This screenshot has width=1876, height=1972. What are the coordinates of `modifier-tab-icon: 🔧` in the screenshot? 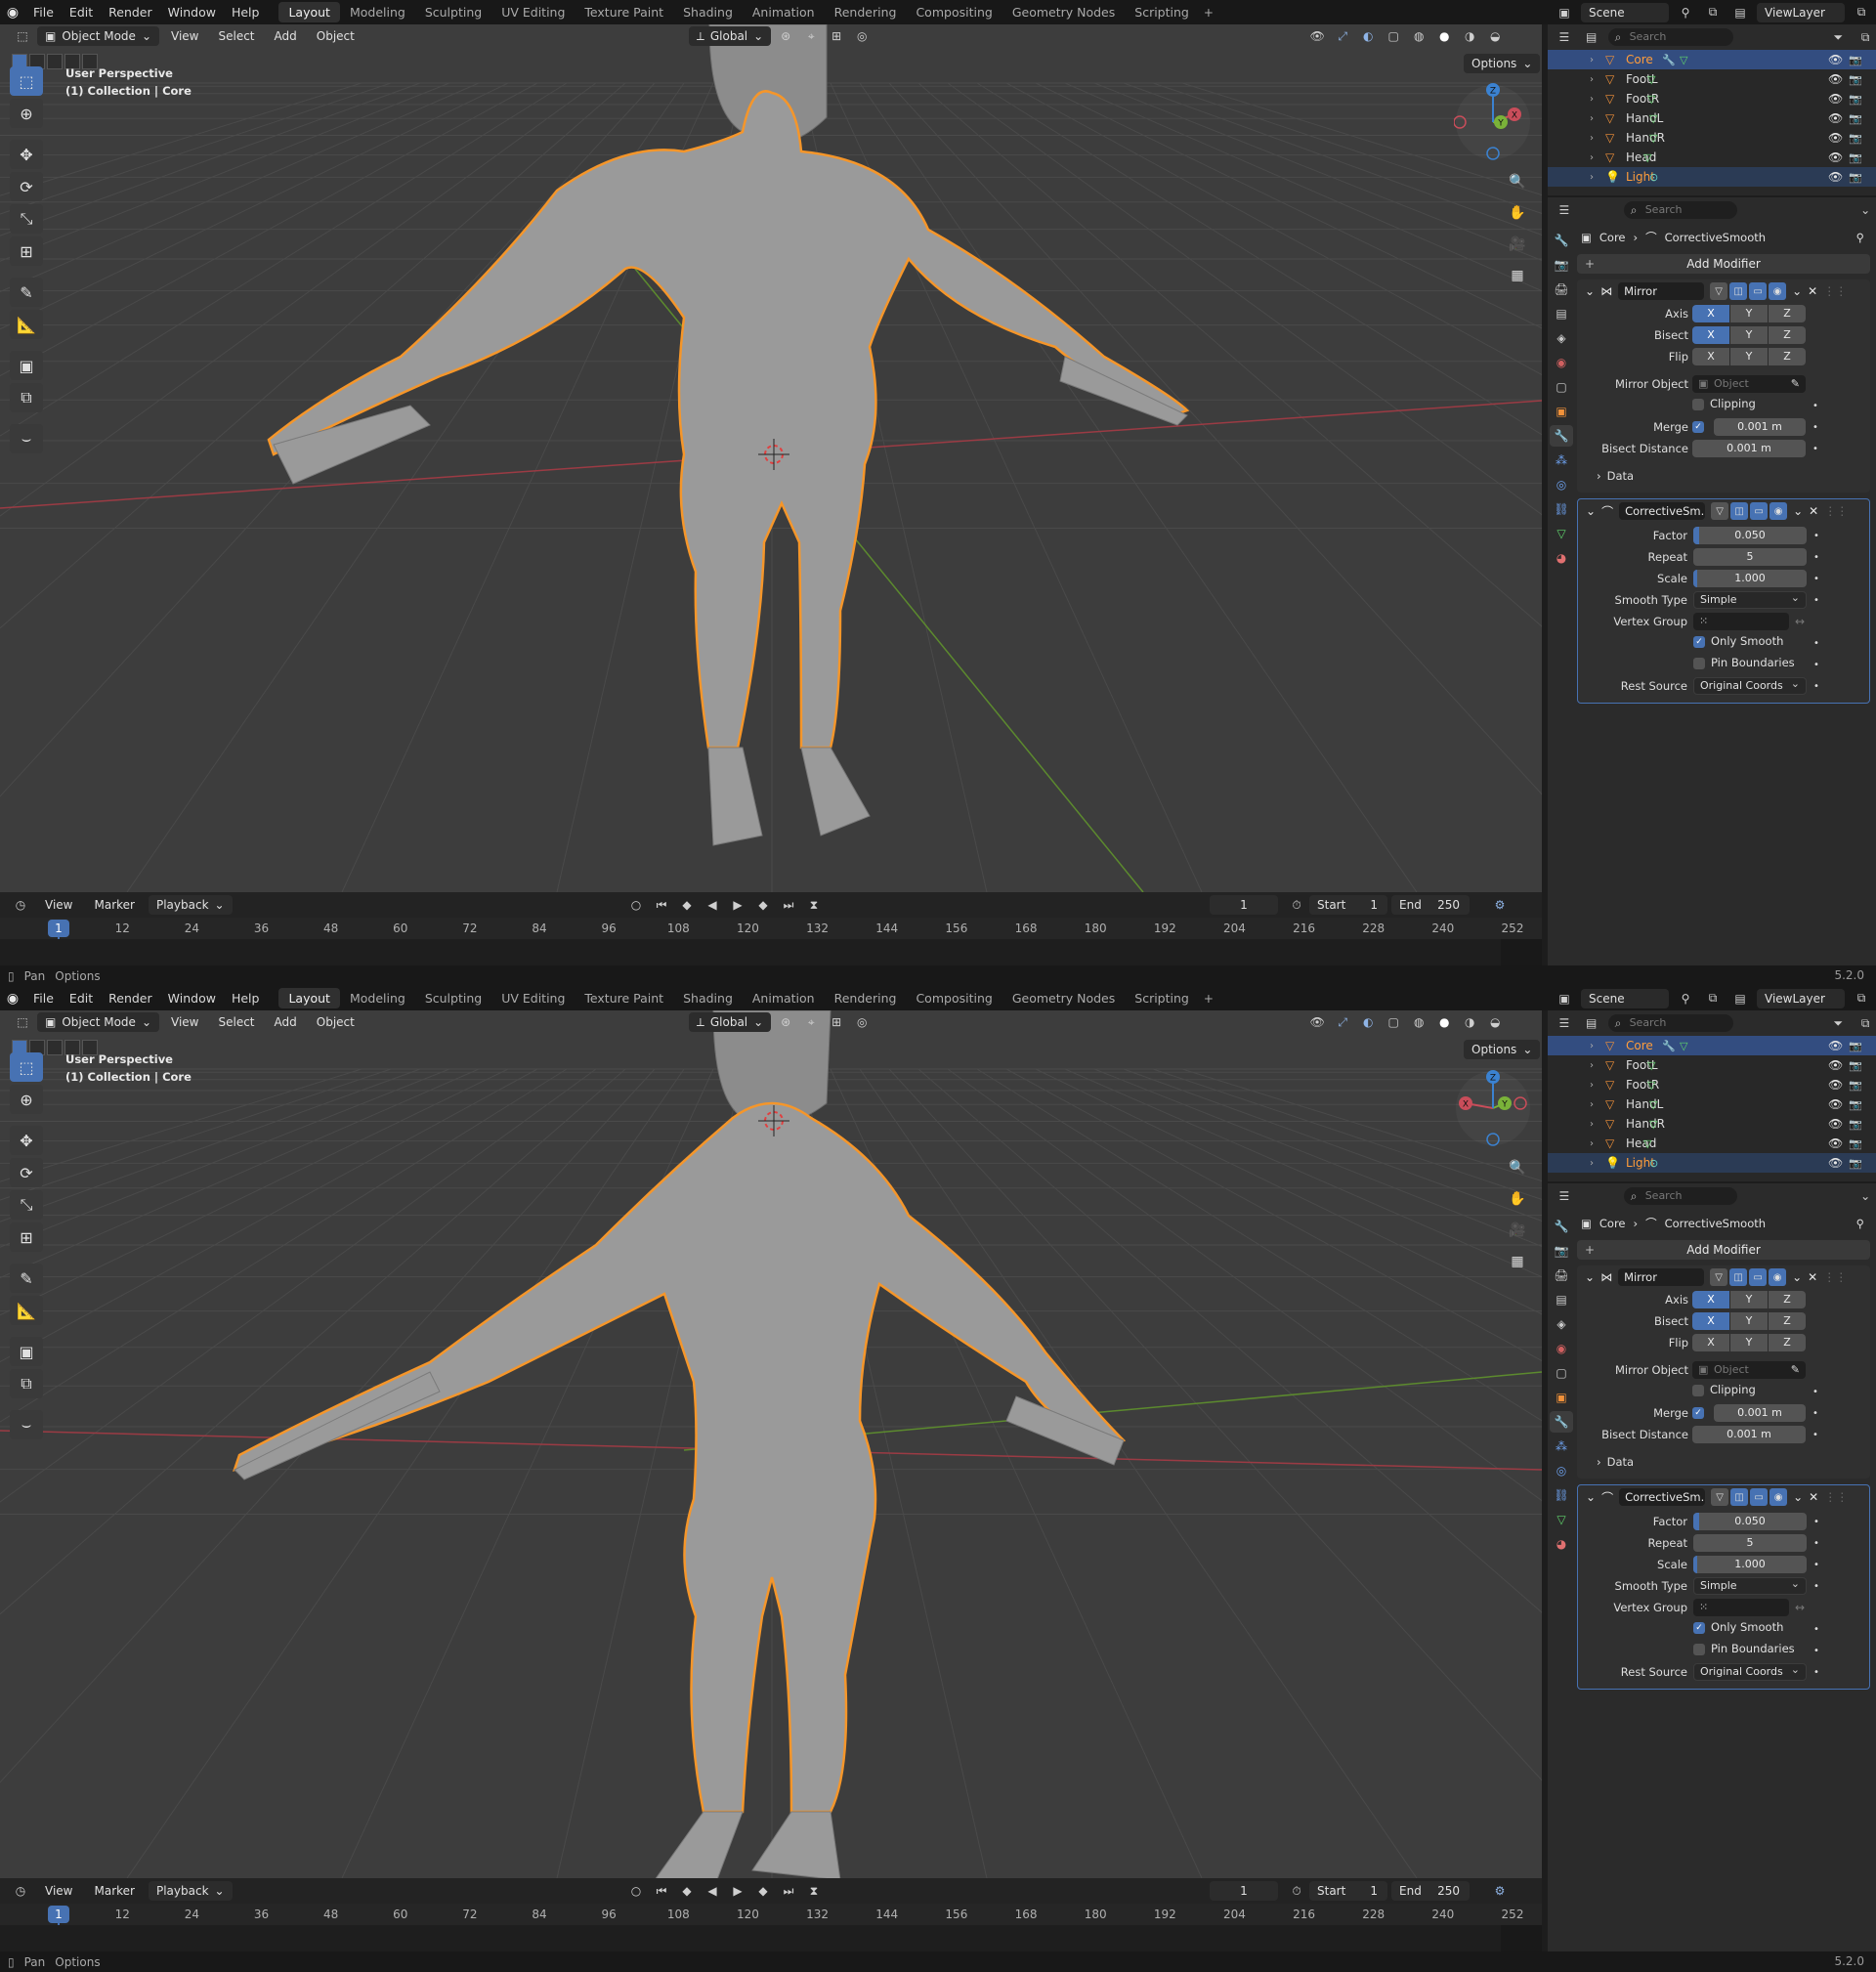 It's located at (1561, 1422).